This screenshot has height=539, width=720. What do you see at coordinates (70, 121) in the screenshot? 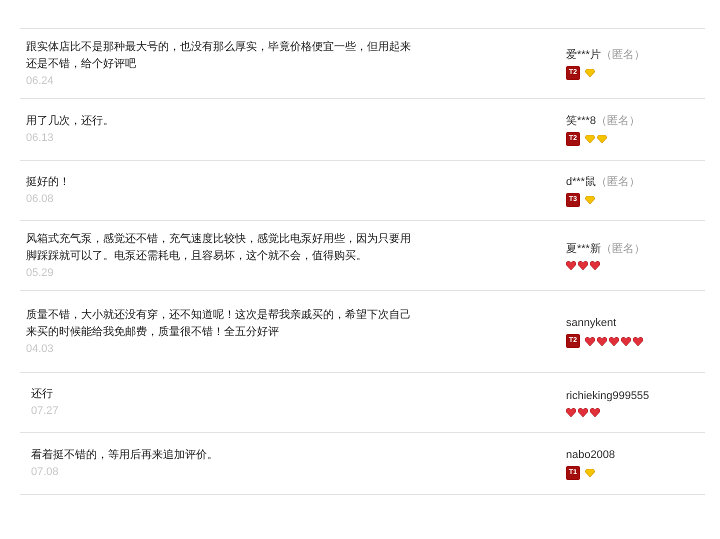
I see `review-text: 用了几次，还行。` at bounding box center [70, 121].